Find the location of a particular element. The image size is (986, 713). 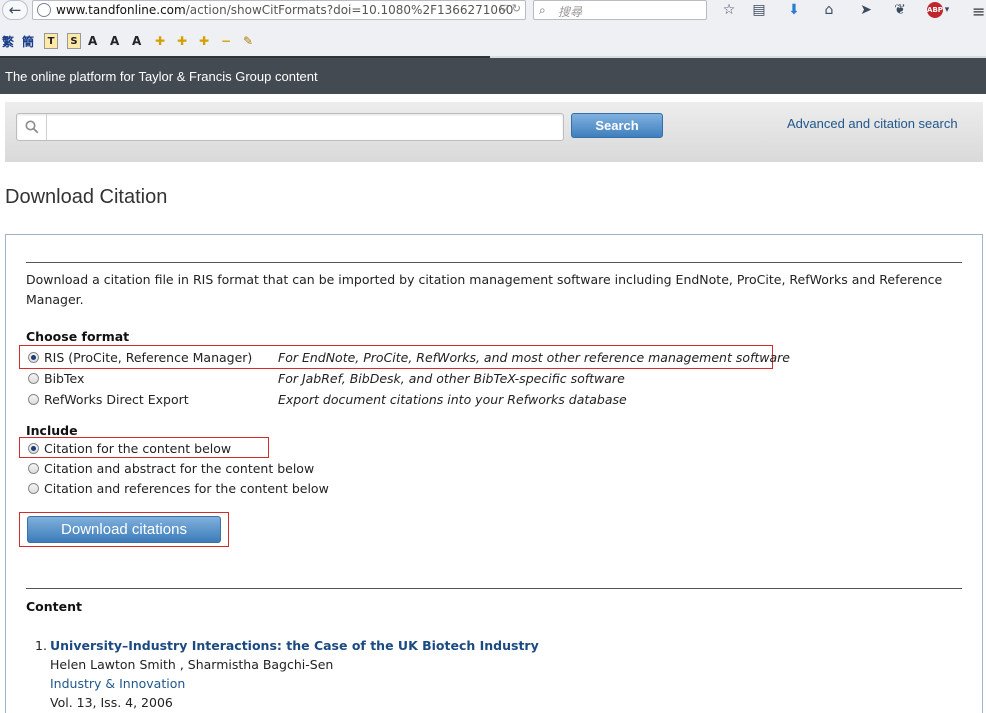

traditional-chinese-button: 繁 is located at coordinates (8, 41).